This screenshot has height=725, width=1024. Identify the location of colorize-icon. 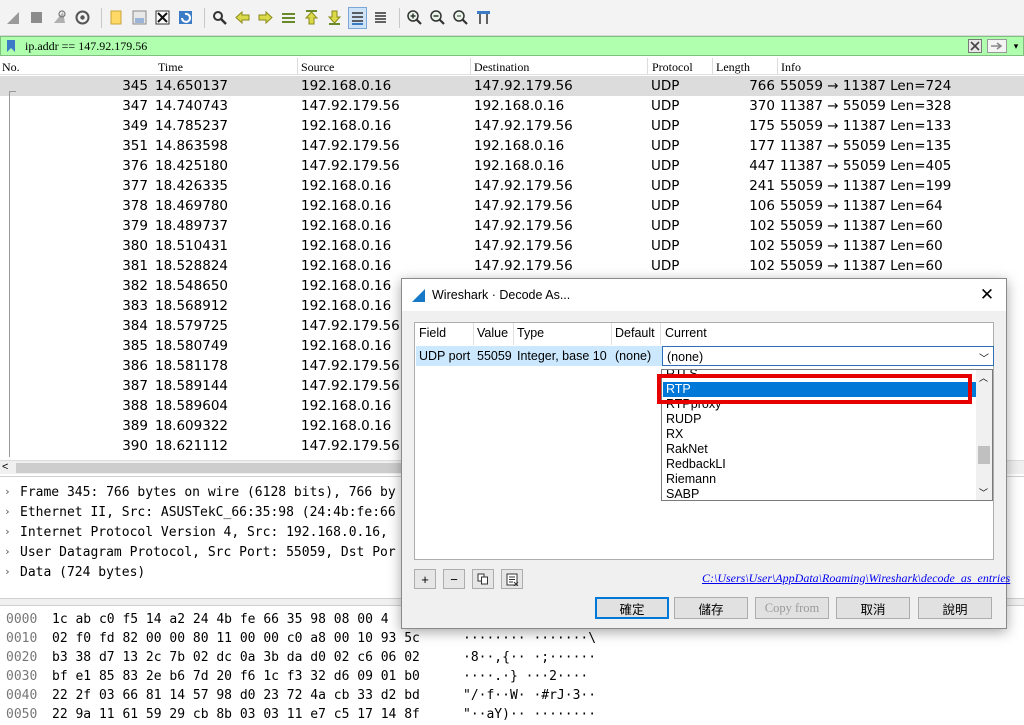
(380, 18).